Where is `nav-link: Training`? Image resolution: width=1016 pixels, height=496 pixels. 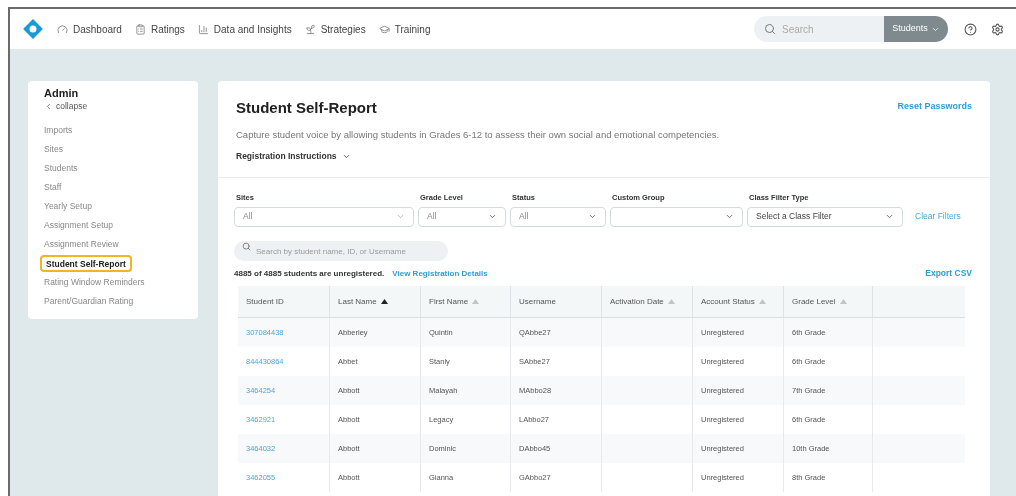
nav-link: Training is located at coordinates (404, 29).